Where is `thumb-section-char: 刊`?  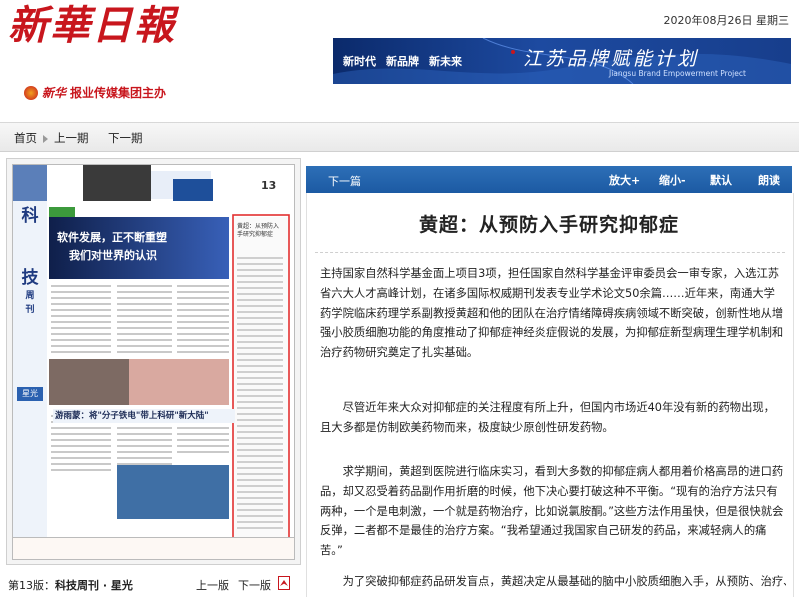
thumb-section-char: 刊 is located at coordinates (30, 310).